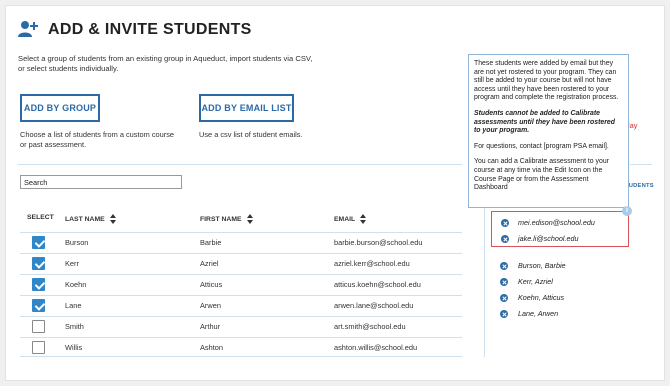 Image resolution: width=670 pixels, height=386 pixels. I want to click on email-cell: arwen.lane@school.edu, so click(374, 305).